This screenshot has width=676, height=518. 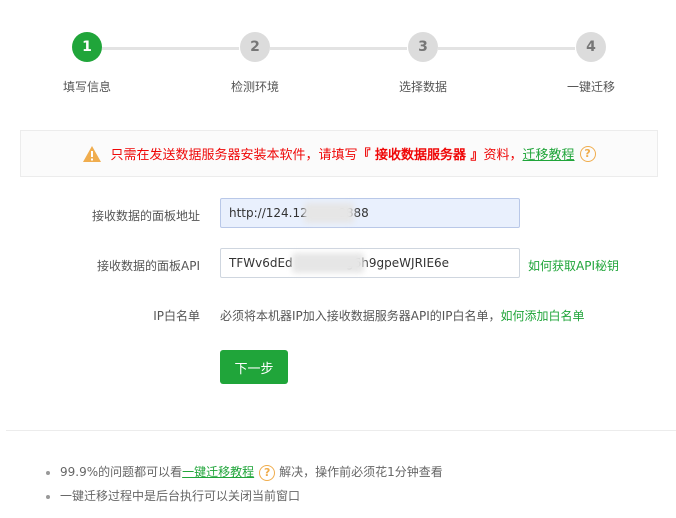 What do you see at coordinates (234, 155) in the screenshot?
I see `alert-text-prefix: 只需在发送数据服务器安装本软件，请填写` at bounding box center [234, 155].